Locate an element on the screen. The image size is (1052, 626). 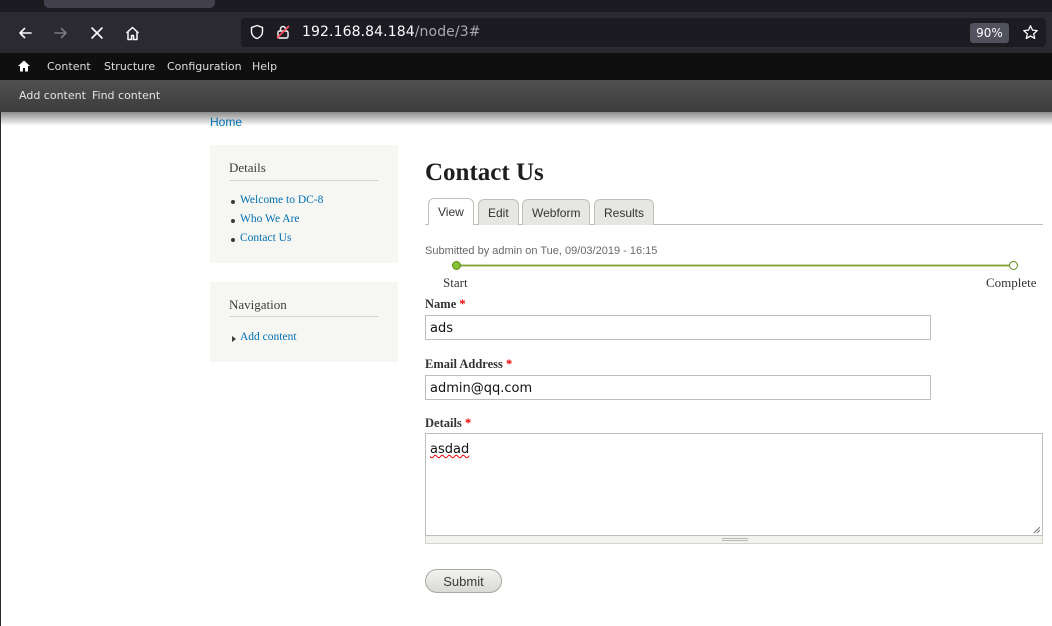
block-title: Details is located at coordinates (247, 167).